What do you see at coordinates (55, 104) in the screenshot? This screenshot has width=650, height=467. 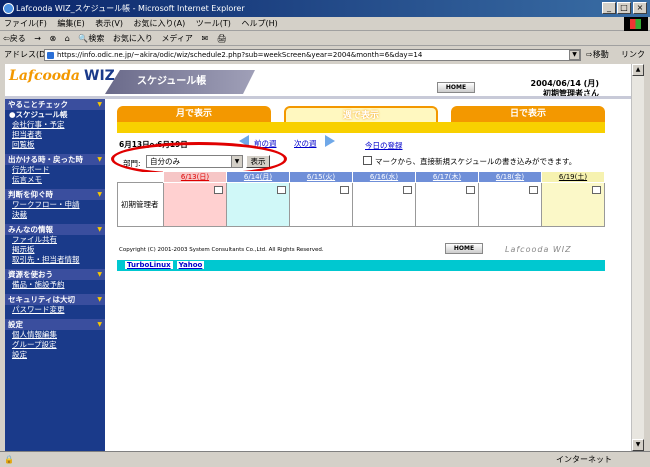 I see `sidebar-head: やることチェック` at bounding box center [55, 104].